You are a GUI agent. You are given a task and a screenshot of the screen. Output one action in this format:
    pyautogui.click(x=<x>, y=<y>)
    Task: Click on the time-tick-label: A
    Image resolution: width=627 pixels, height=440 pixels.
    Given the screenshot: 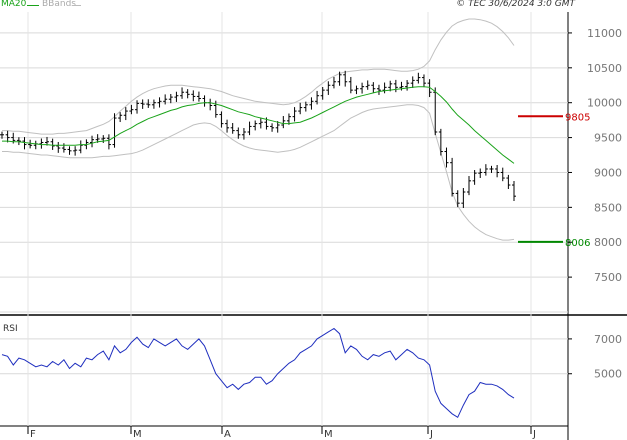 What is the action you would take?
    pyautogui.click(x=227, y=434)
    